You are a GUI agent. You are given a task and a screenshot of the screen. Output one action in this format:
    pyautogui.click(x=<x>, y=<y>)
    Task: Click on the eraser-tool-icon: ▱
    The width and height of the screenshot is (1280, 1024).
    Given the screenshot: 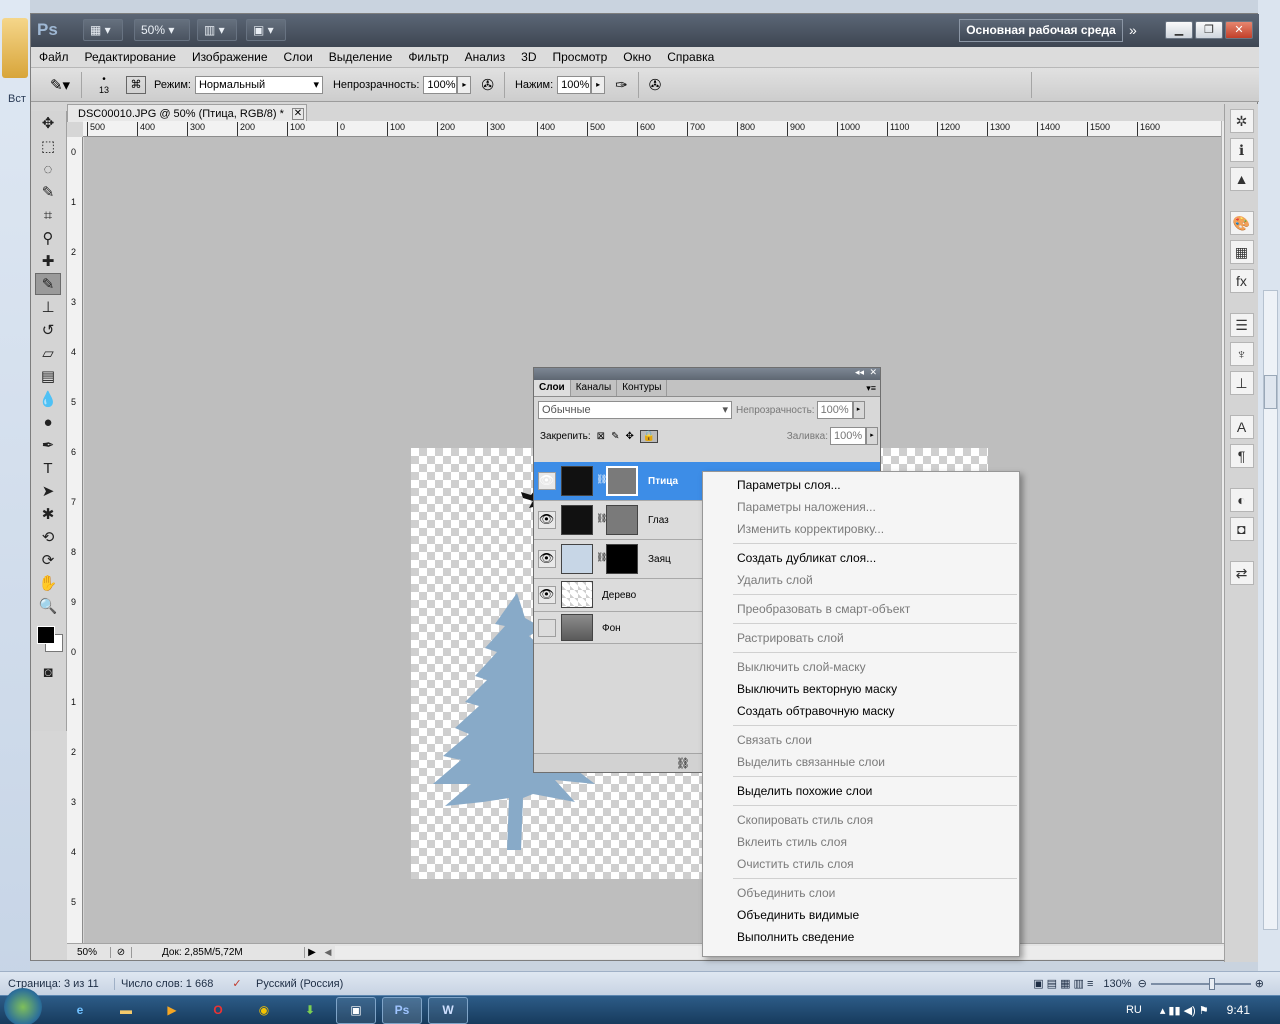 What is the action you would take?
    pyautogui.click(x=48, y=353)
    